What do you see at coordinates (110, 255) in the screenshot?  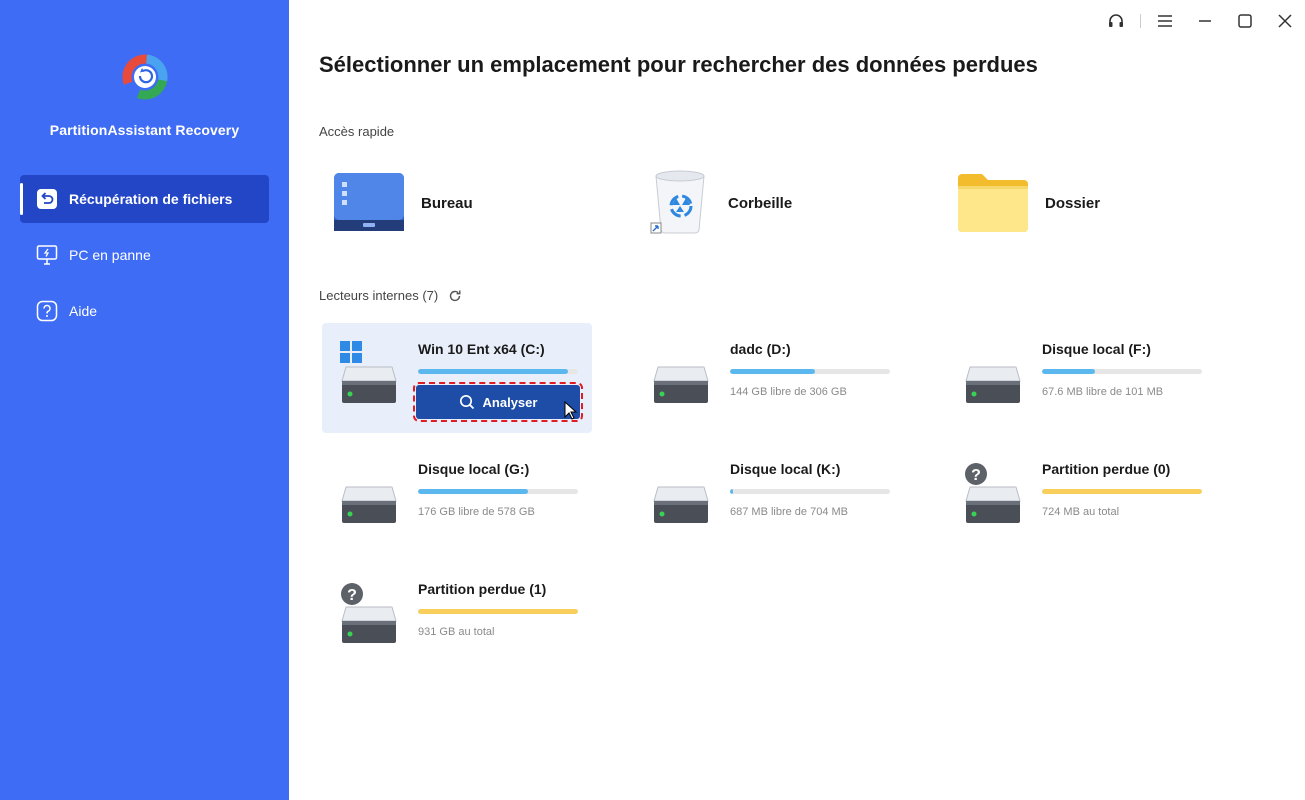 I see `sidebar-item-label: PC en panne` at bounding box center [110, 255].